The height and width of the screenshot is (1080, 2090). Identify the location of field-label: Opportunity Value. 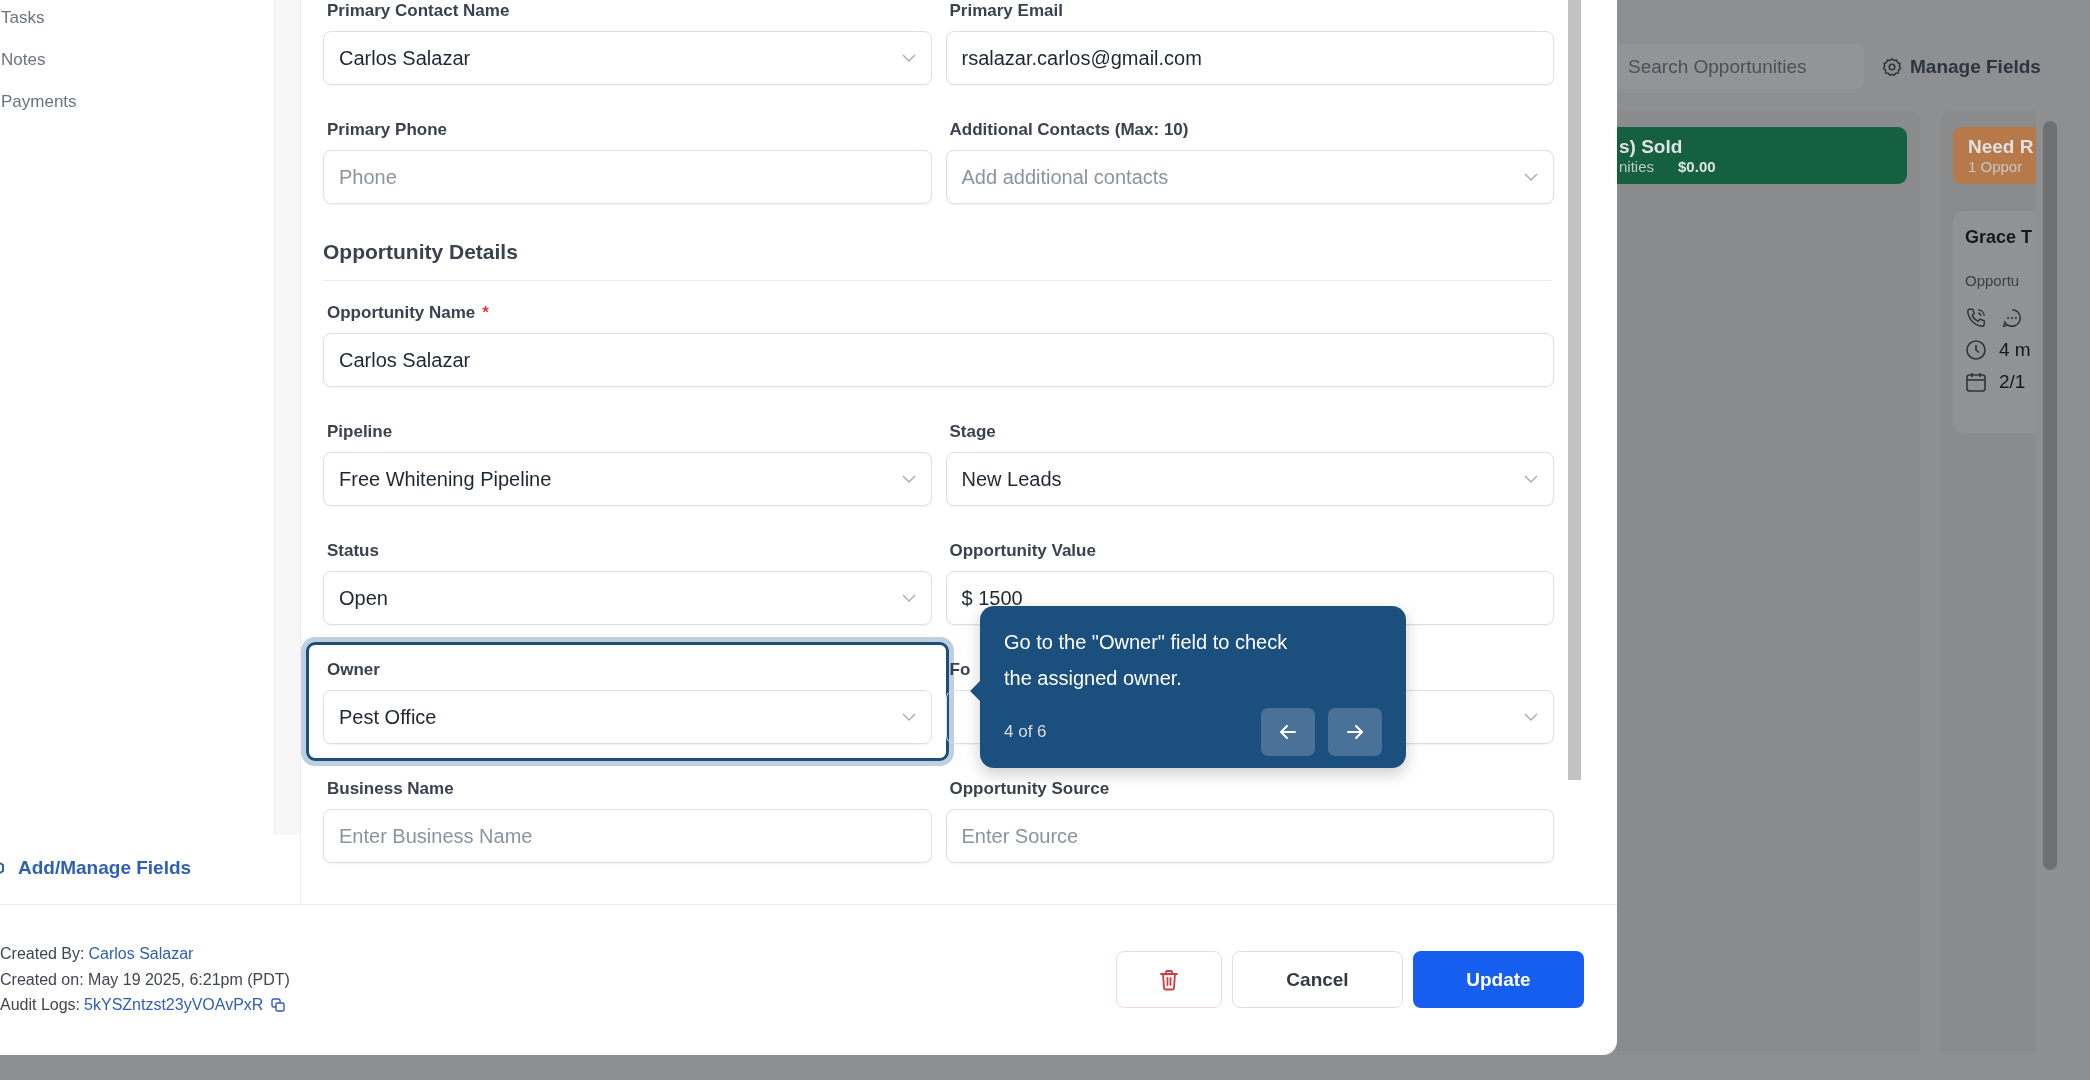
(1022, 551).